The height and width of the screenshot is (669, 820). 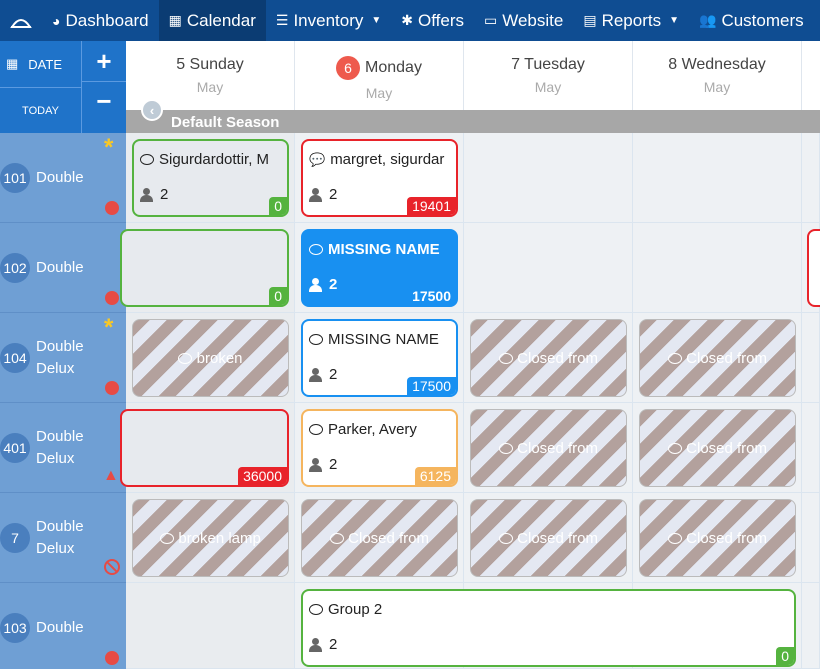 I want to click on booking-card: 36000, so click(x=204, y=448).